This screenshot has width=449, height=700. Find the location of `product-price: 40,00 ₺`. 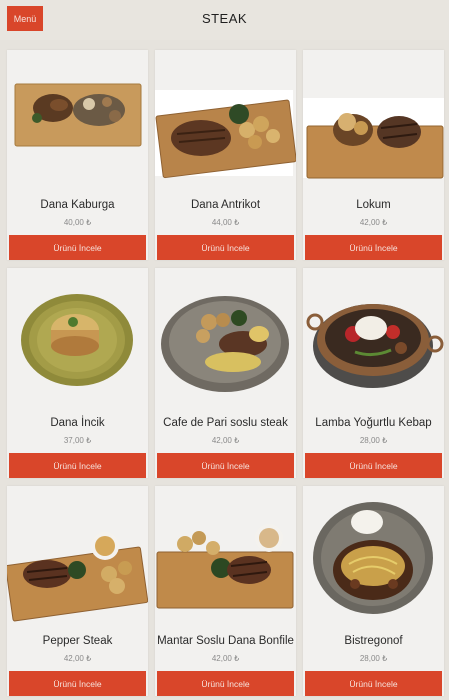

product-price: 40,00 ₺ is located at coordinates (77, 222).